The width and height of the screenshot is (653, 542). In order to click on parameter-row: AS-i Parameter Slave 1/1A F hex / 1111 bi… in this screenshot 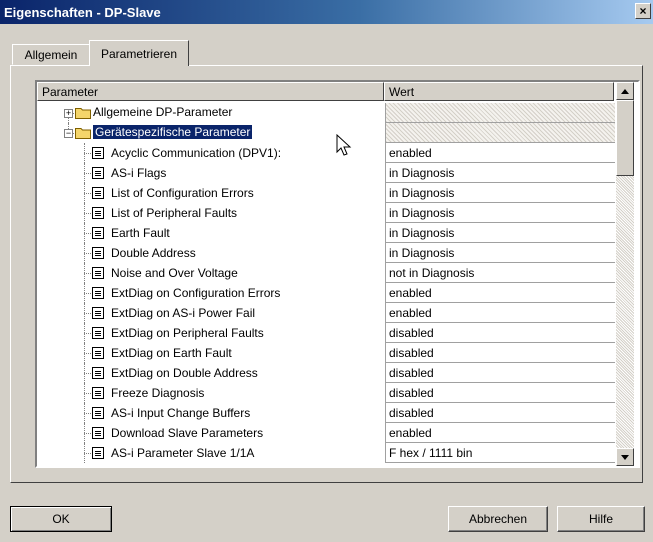, I will do `click(326, 453)`.